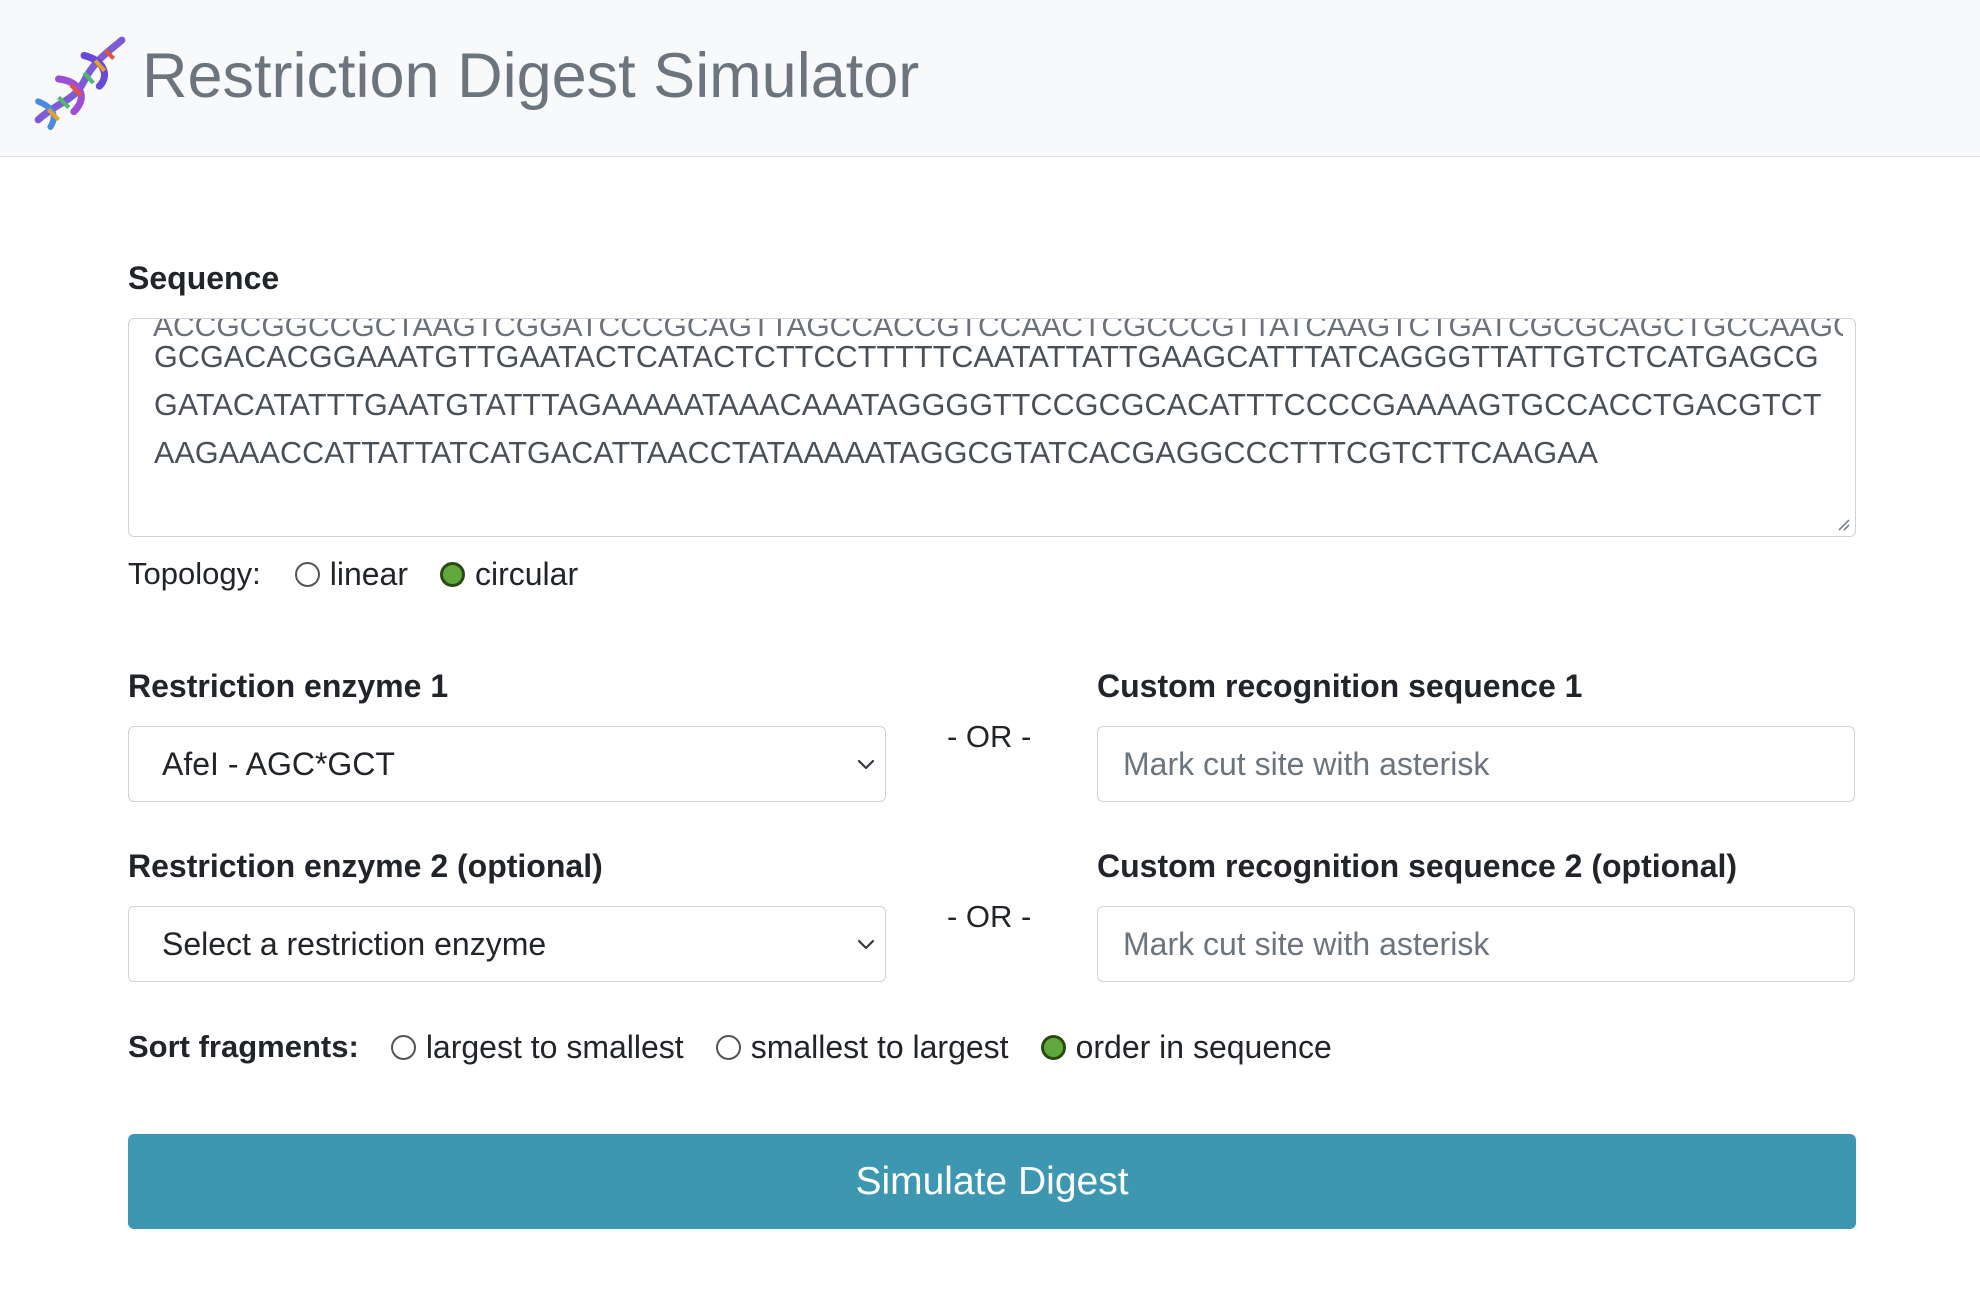  What do you see at coordinates (990, 78) in the screenshot?
I see `top-navbar: Restriction Digest Simulator` at bounding box center [990, 78].